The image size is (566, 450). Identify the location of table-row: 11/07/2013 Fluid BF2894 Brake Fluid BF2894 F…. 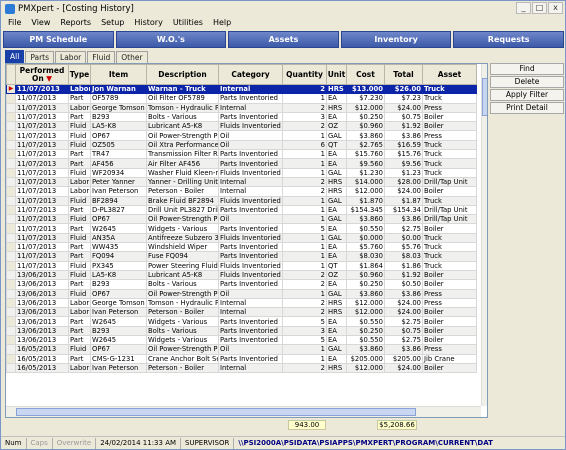
(241, 200).